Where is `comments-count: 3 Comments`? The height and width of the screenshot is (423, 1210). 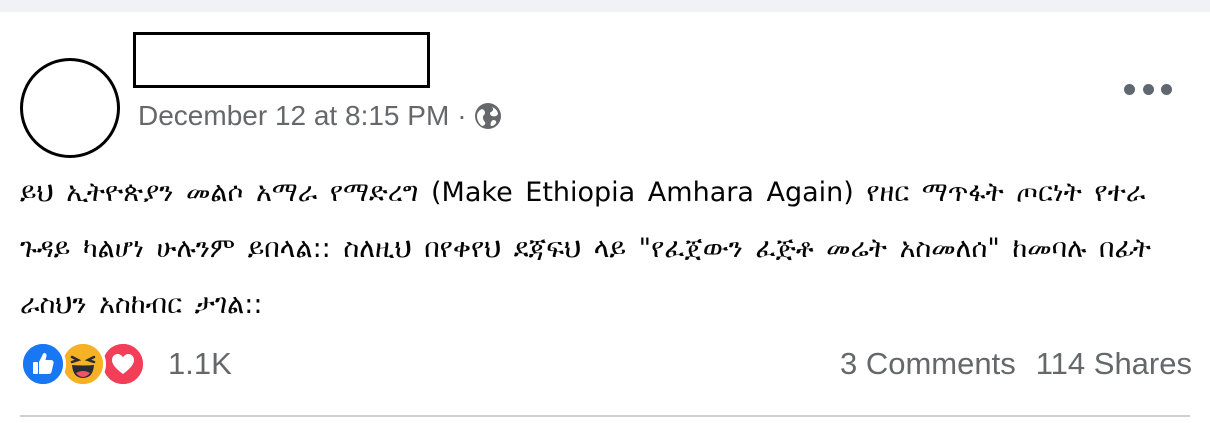 comments-count: 3 Comments is located at coordinates (928, 364).